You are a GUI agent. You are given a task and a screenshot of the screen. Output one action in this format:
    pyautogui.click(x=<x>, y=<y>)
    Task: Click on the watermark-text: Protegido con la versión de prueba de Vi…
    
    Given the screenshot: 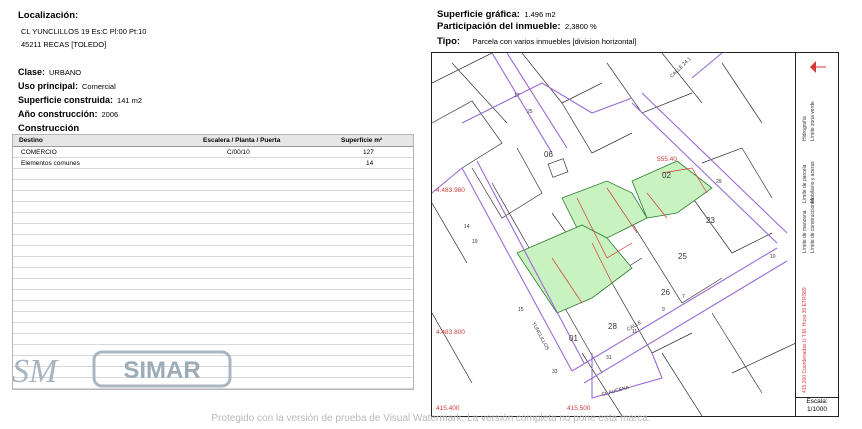 What is the action you would take?
    pyautogui.click(x=431, y=418)
    